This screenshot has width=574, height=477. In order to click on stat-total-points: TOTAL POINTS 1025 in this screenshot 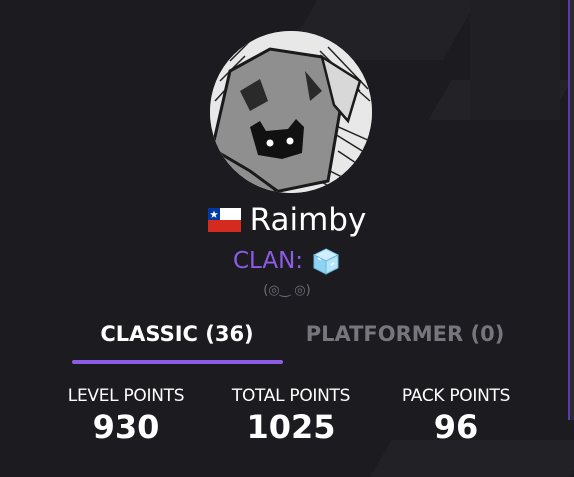, I will do `click(291, 416)`.